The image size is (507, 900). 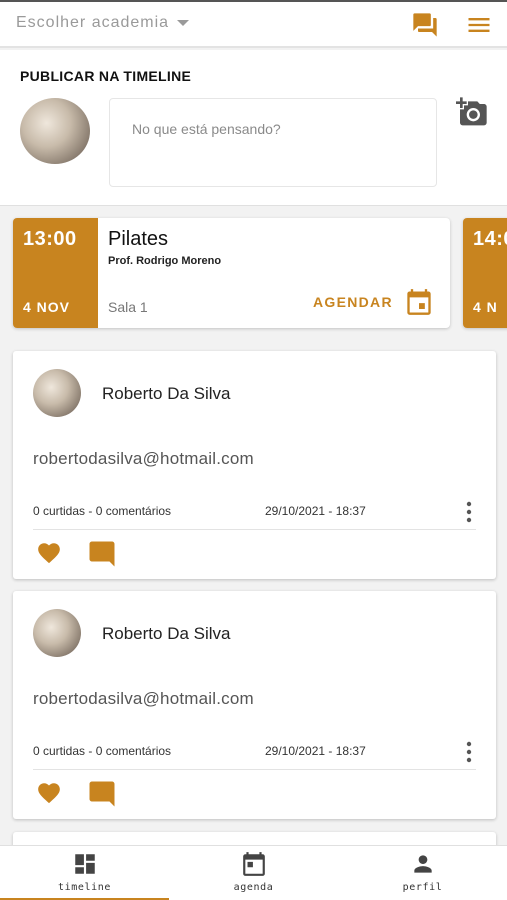 What do you see at coordinates (353, 302) in the screenshot?
I see `book-class-label: AGENDAR` at bounding box center [353, 302].